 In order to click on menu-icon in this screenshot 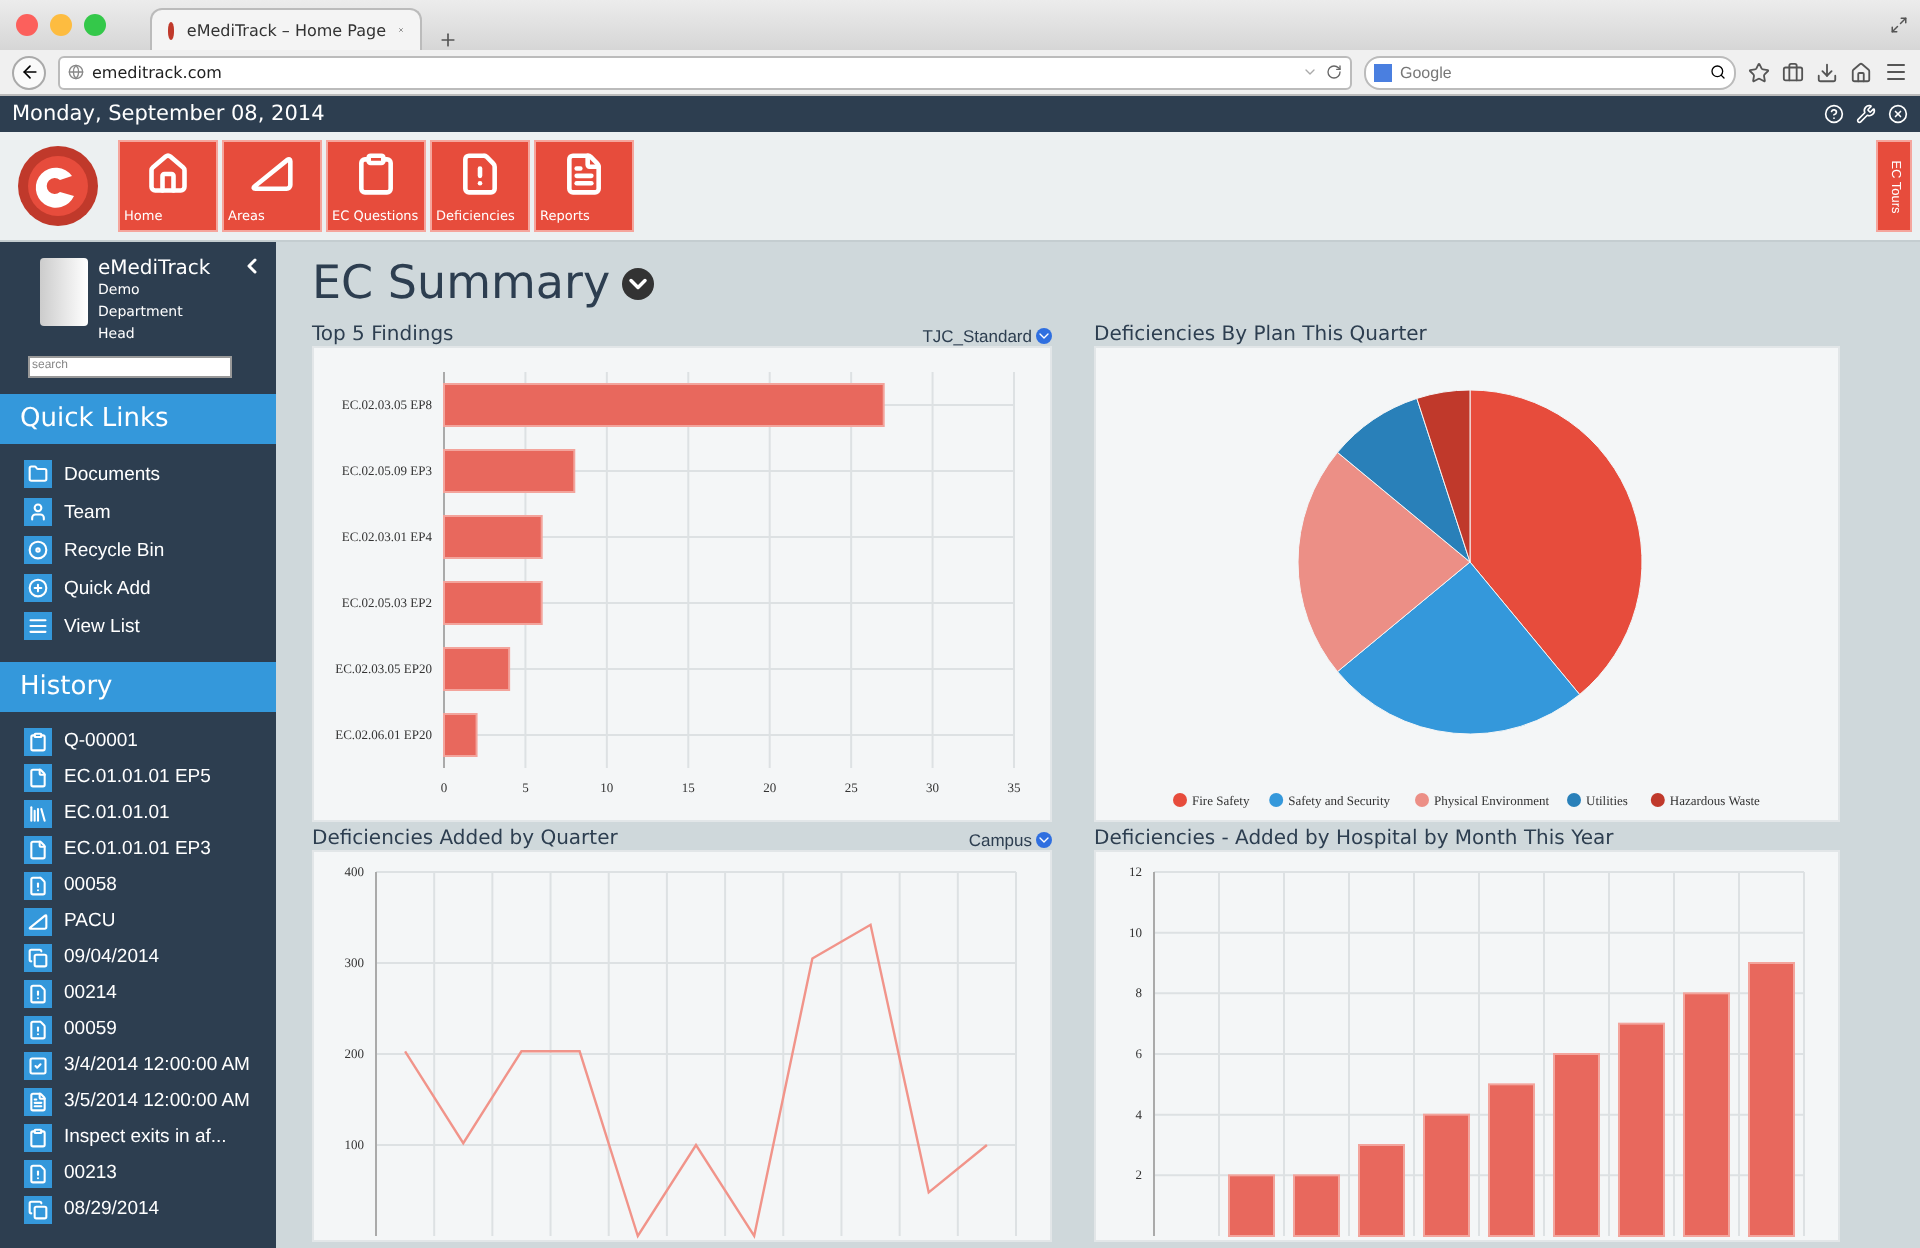, I will do `click(1896, 72)`.